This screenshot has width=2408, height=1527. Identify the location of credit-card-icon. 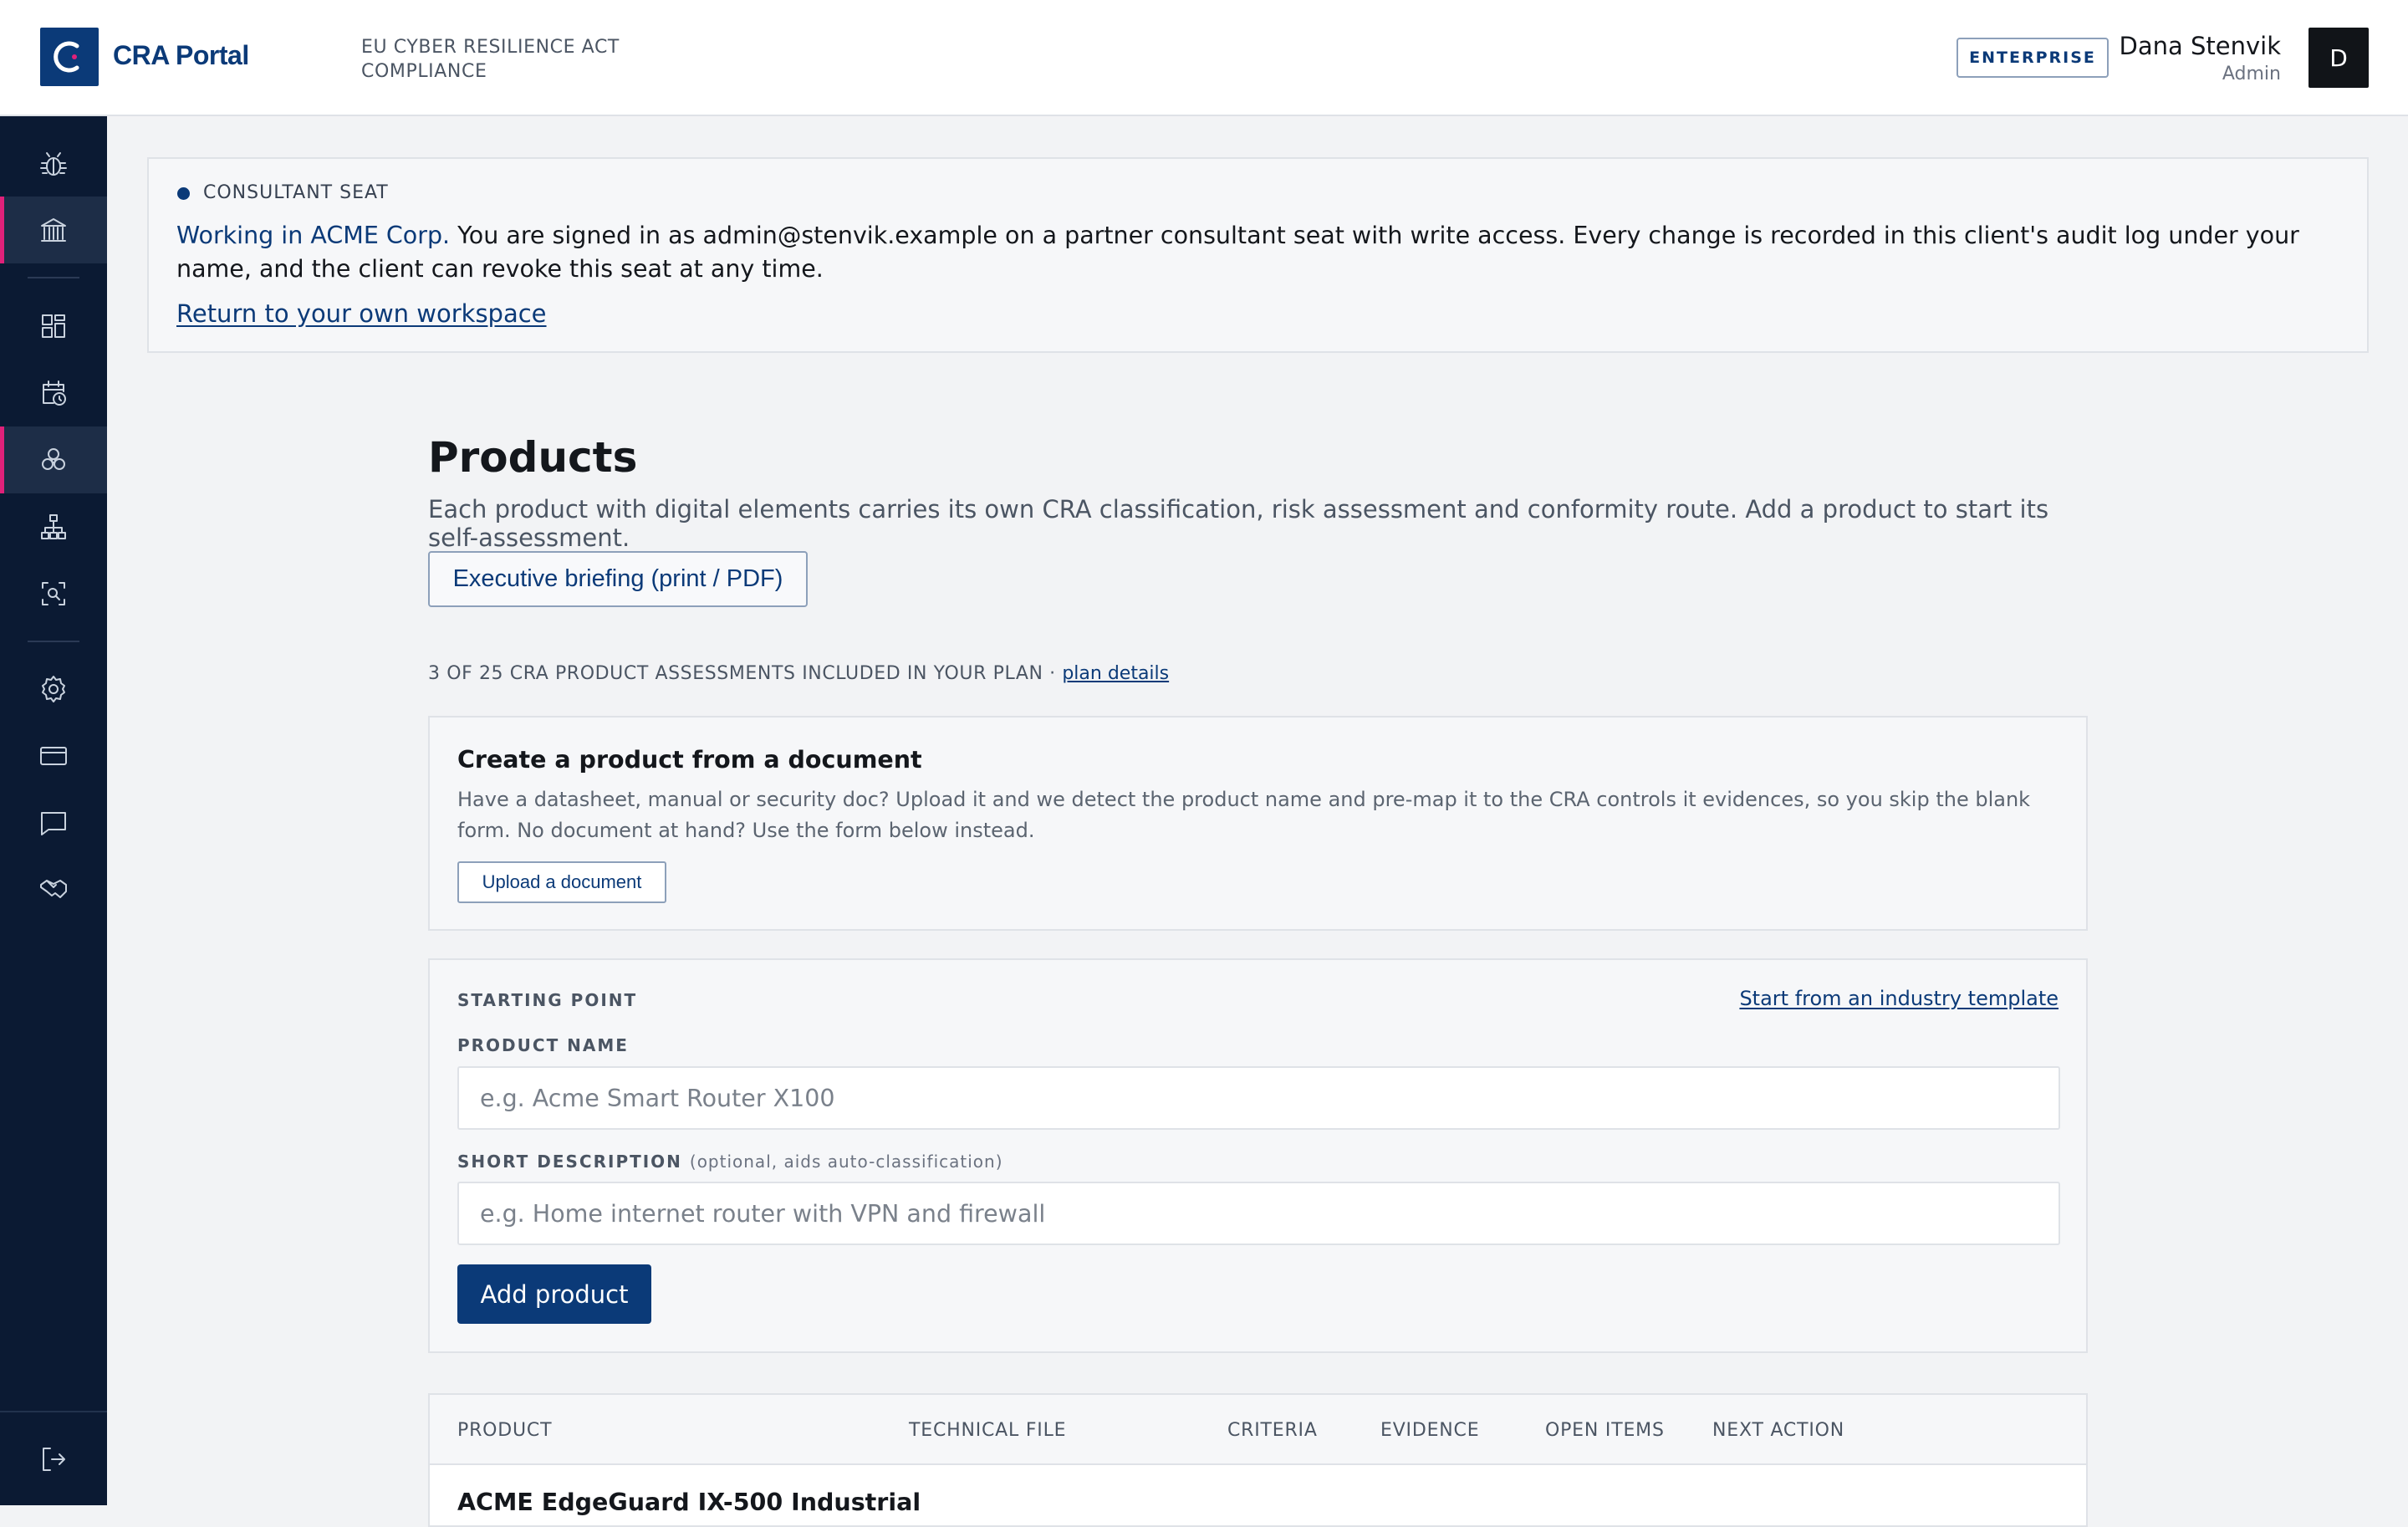
(54, 756).